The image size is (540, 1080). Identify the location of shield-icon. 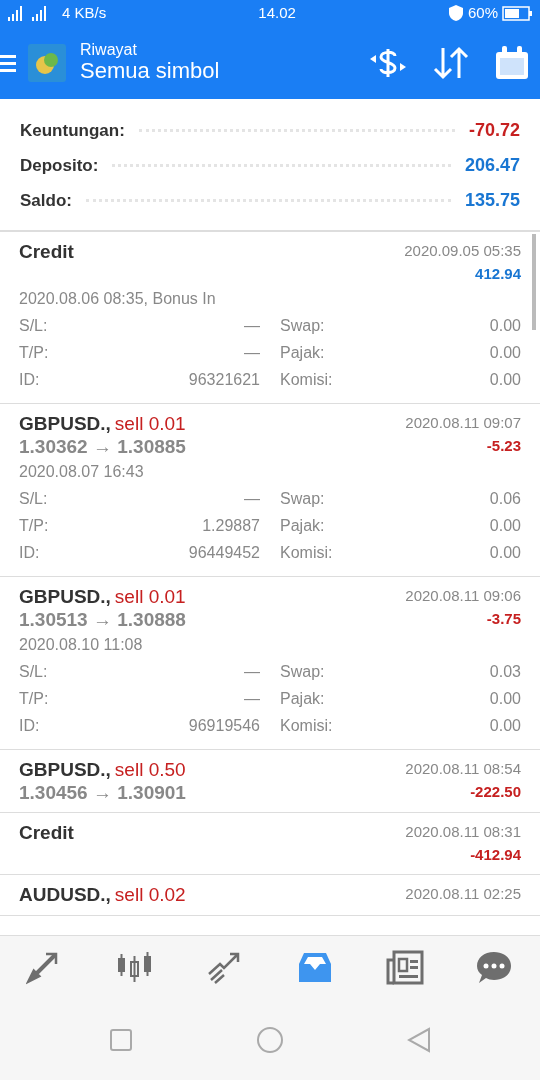
(455, 13).